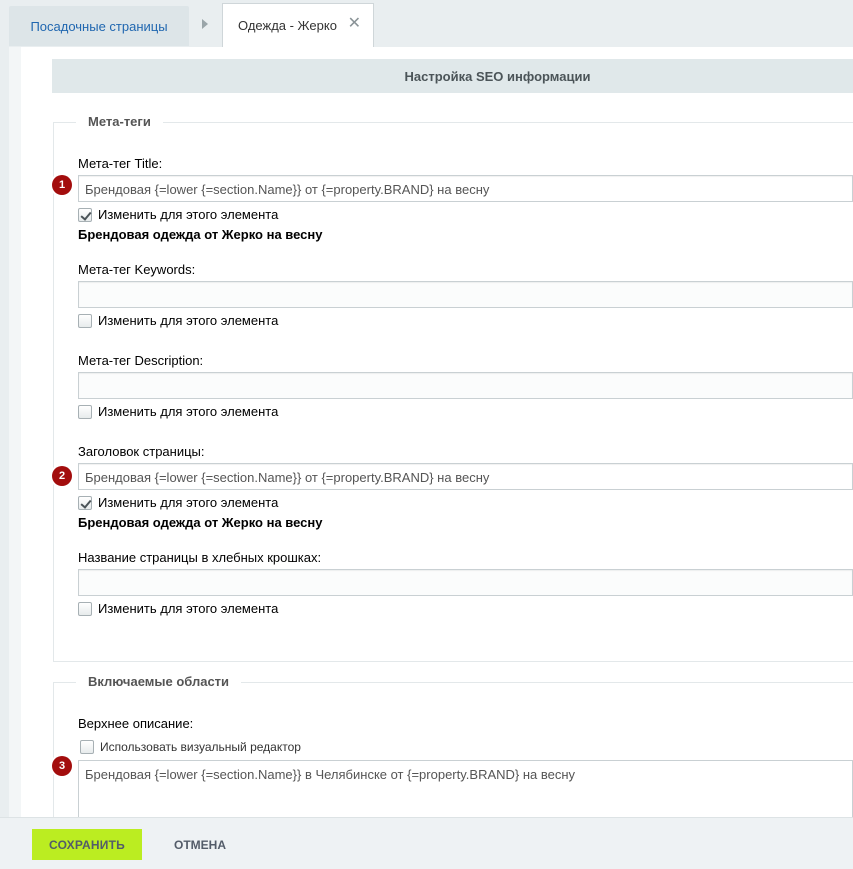  What do you see at coordinates (200, 522) in the screenshot?
I see `page-heading-preview: Брендовая одежда от Жерко на весну` at bounding box center [200, 522].